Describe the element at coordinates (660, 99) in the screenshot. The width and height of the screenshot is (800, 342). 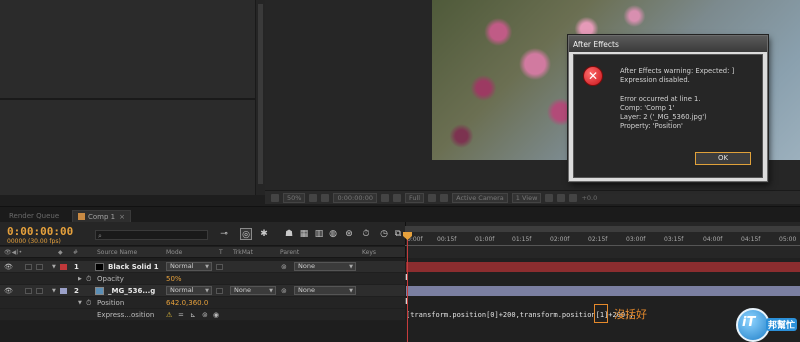
I see `dialog-message-line: Error occurred at line 1.` at that location.